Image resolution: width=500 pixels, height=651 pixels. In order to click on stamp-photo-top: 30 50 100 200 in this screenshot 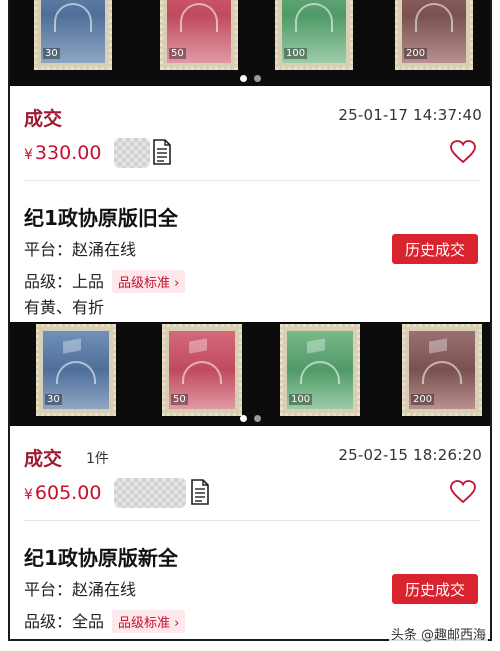, I will do `click(250, 43)`.